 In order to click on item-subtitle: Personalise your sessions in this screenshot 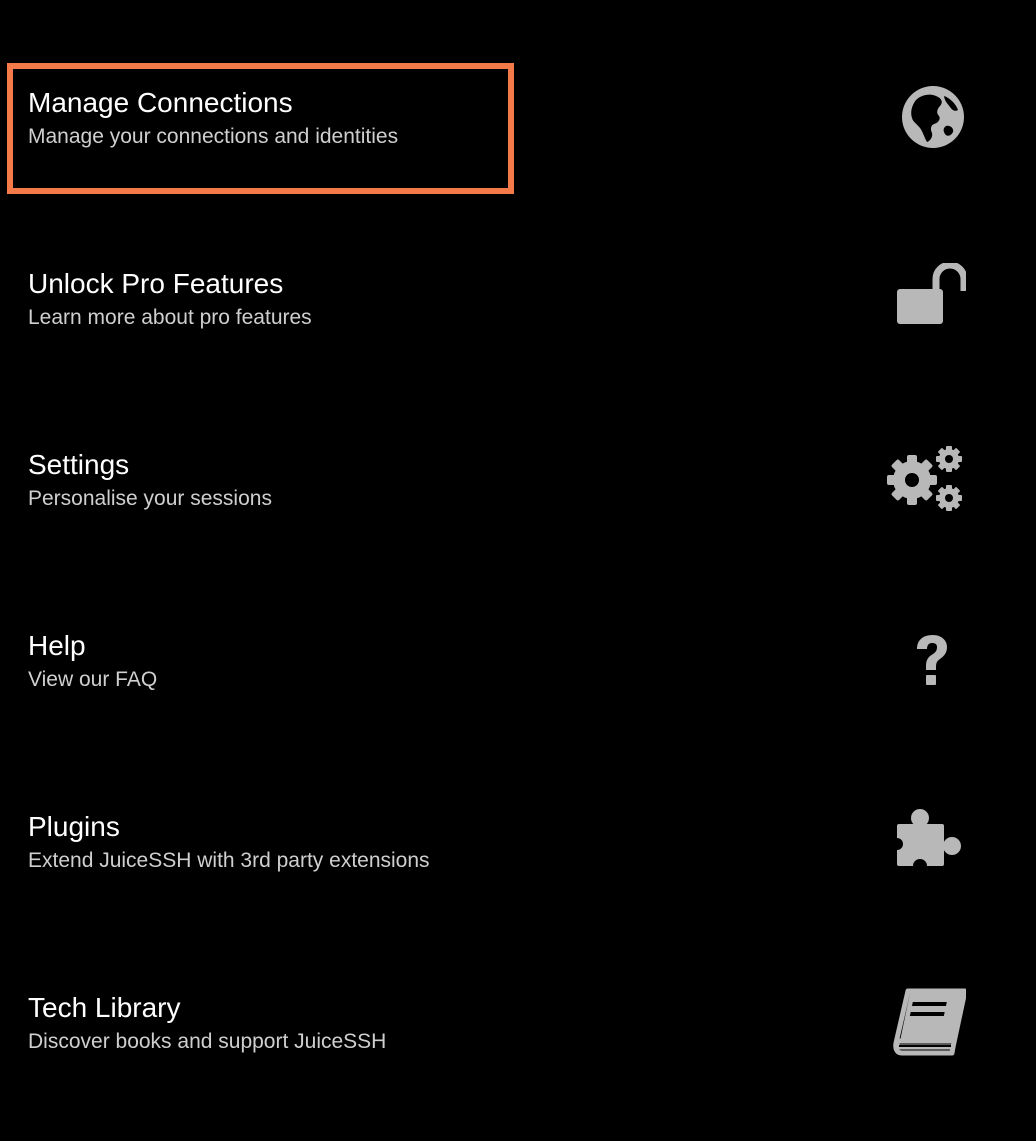, I will do `click(150, 498)`.